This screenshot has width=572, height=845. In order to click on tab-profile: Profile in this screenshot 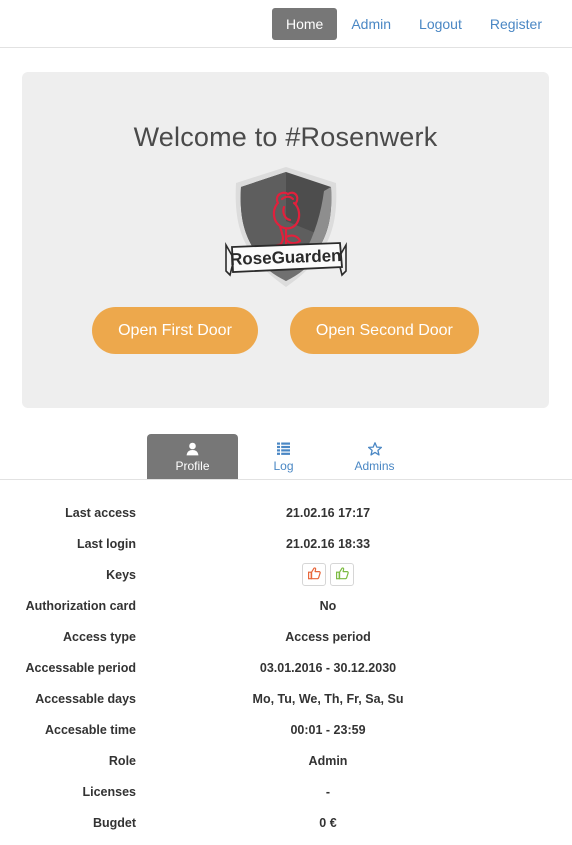, I will do `click(192, 456)`.